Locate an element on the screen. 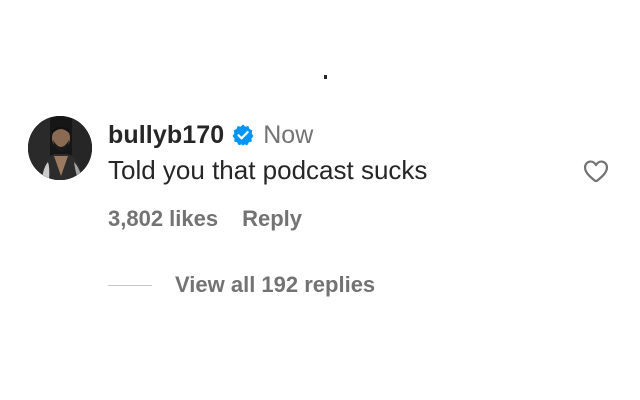 Image resolution: width=640 pixels, height=400 pixels. reply-button: Reply is located at coordinates (272, 219).